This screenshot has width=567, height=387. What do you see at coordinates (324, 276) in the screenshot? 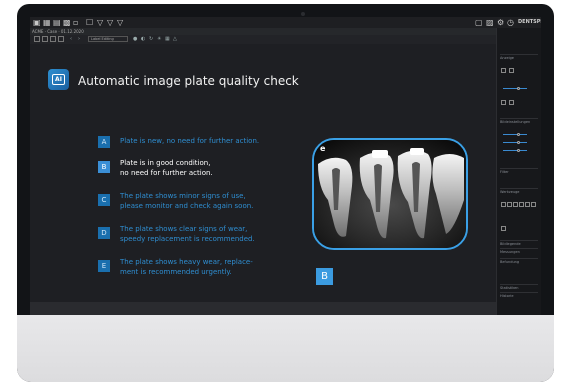
I see `result-marker: B` at bounding box center [324, 276].